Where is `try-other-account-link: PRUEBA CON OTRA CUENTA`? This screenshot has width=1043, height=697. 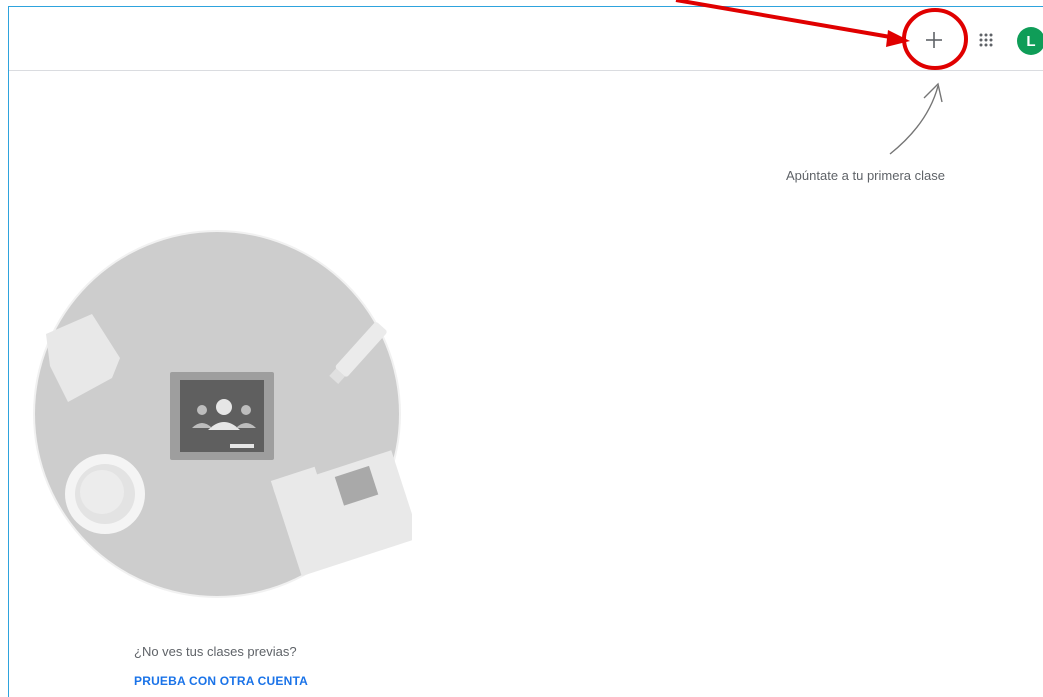 try-other-account-link: PRUEBA CON OTRA CUENTA is located at coordinates (221, 681).